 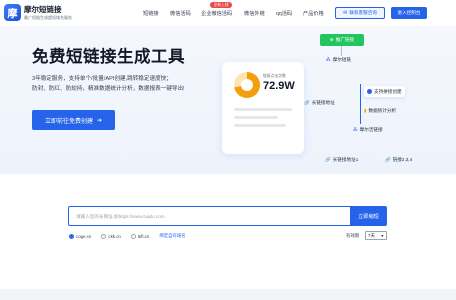 What do you see at coordinates (368, 216) in the screenshot?
I see `shorten-button: 立即缩短` at bounding box center [368, 216].